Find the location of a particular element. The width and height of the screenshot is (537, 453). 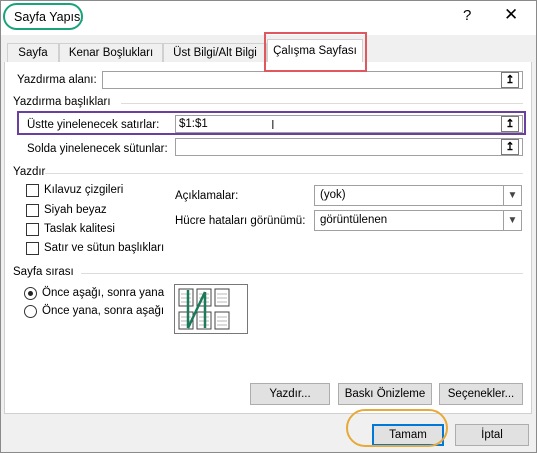

rows-to-repeat-input: $1:$1 I is located at coordinates (349, 124).